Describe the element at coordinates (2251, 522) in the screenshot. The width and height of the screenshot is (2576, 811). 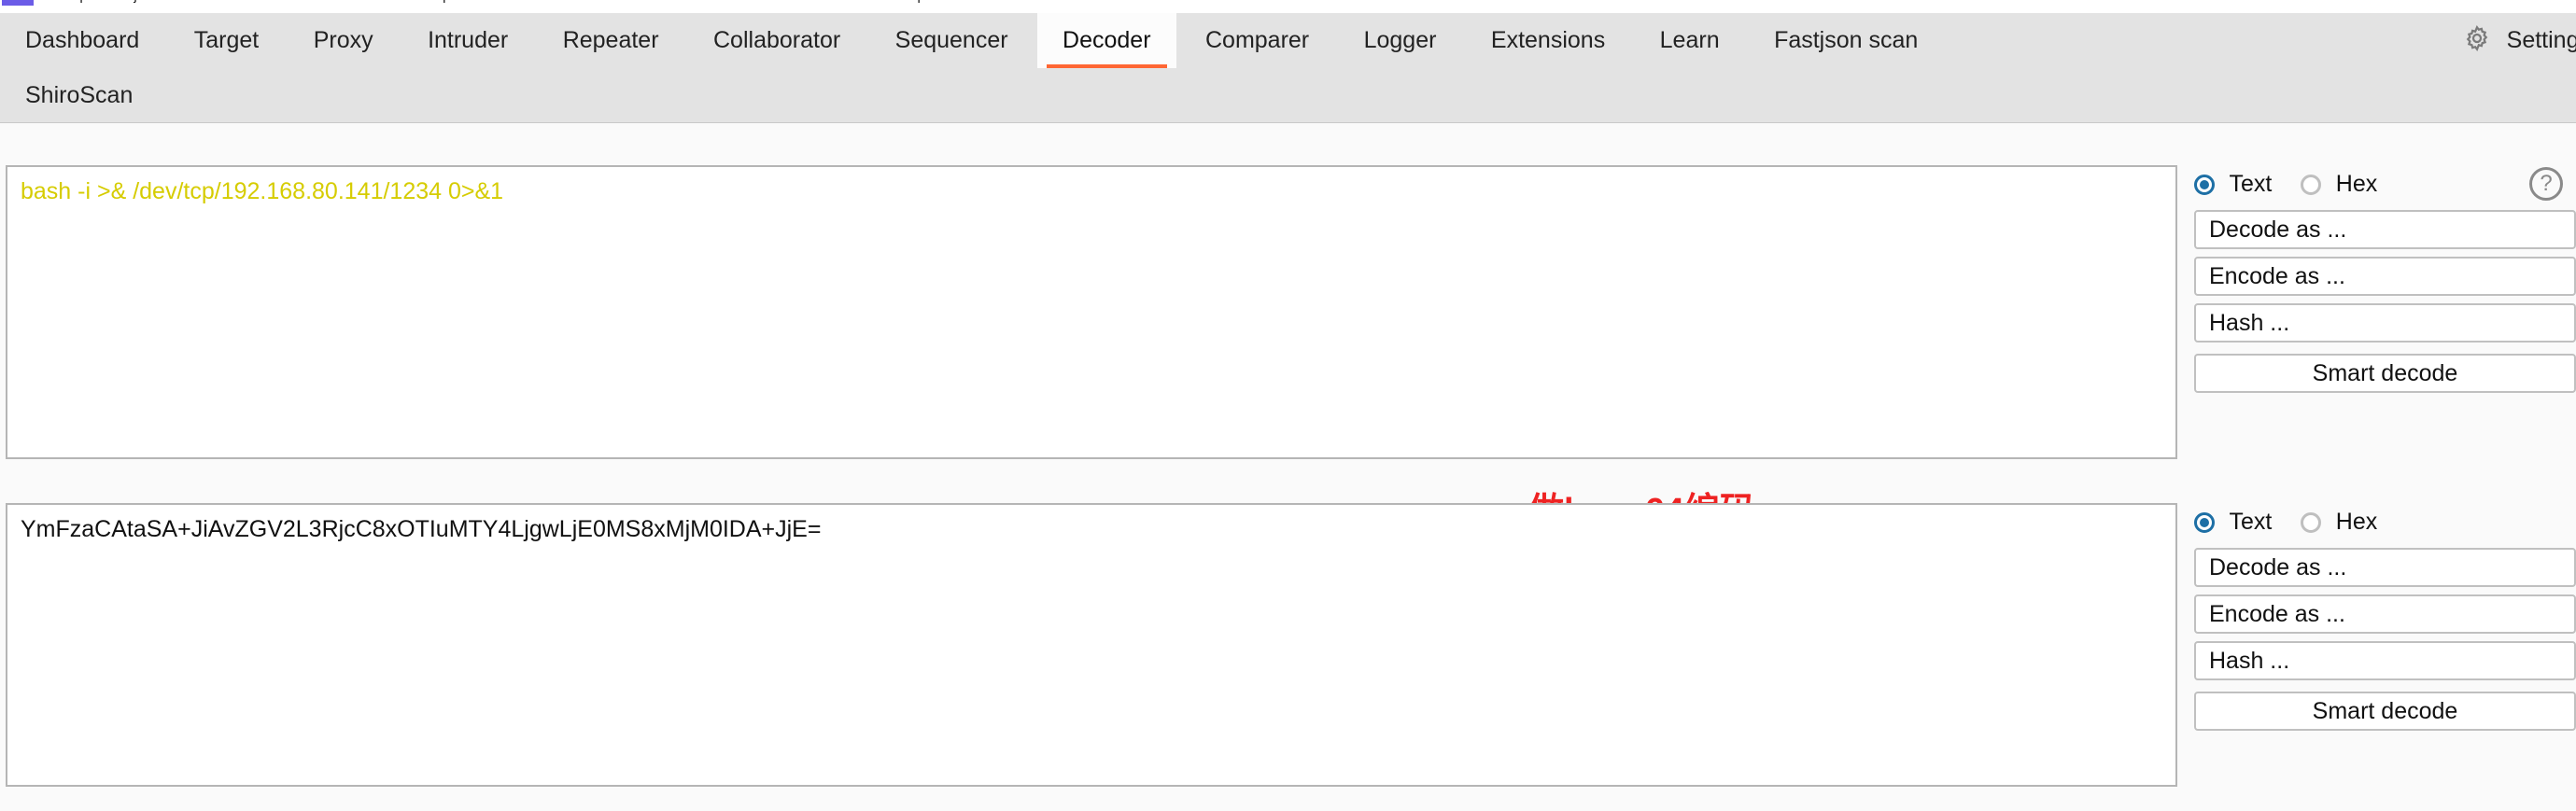
I see `output-format-text-label: Text` at that location.